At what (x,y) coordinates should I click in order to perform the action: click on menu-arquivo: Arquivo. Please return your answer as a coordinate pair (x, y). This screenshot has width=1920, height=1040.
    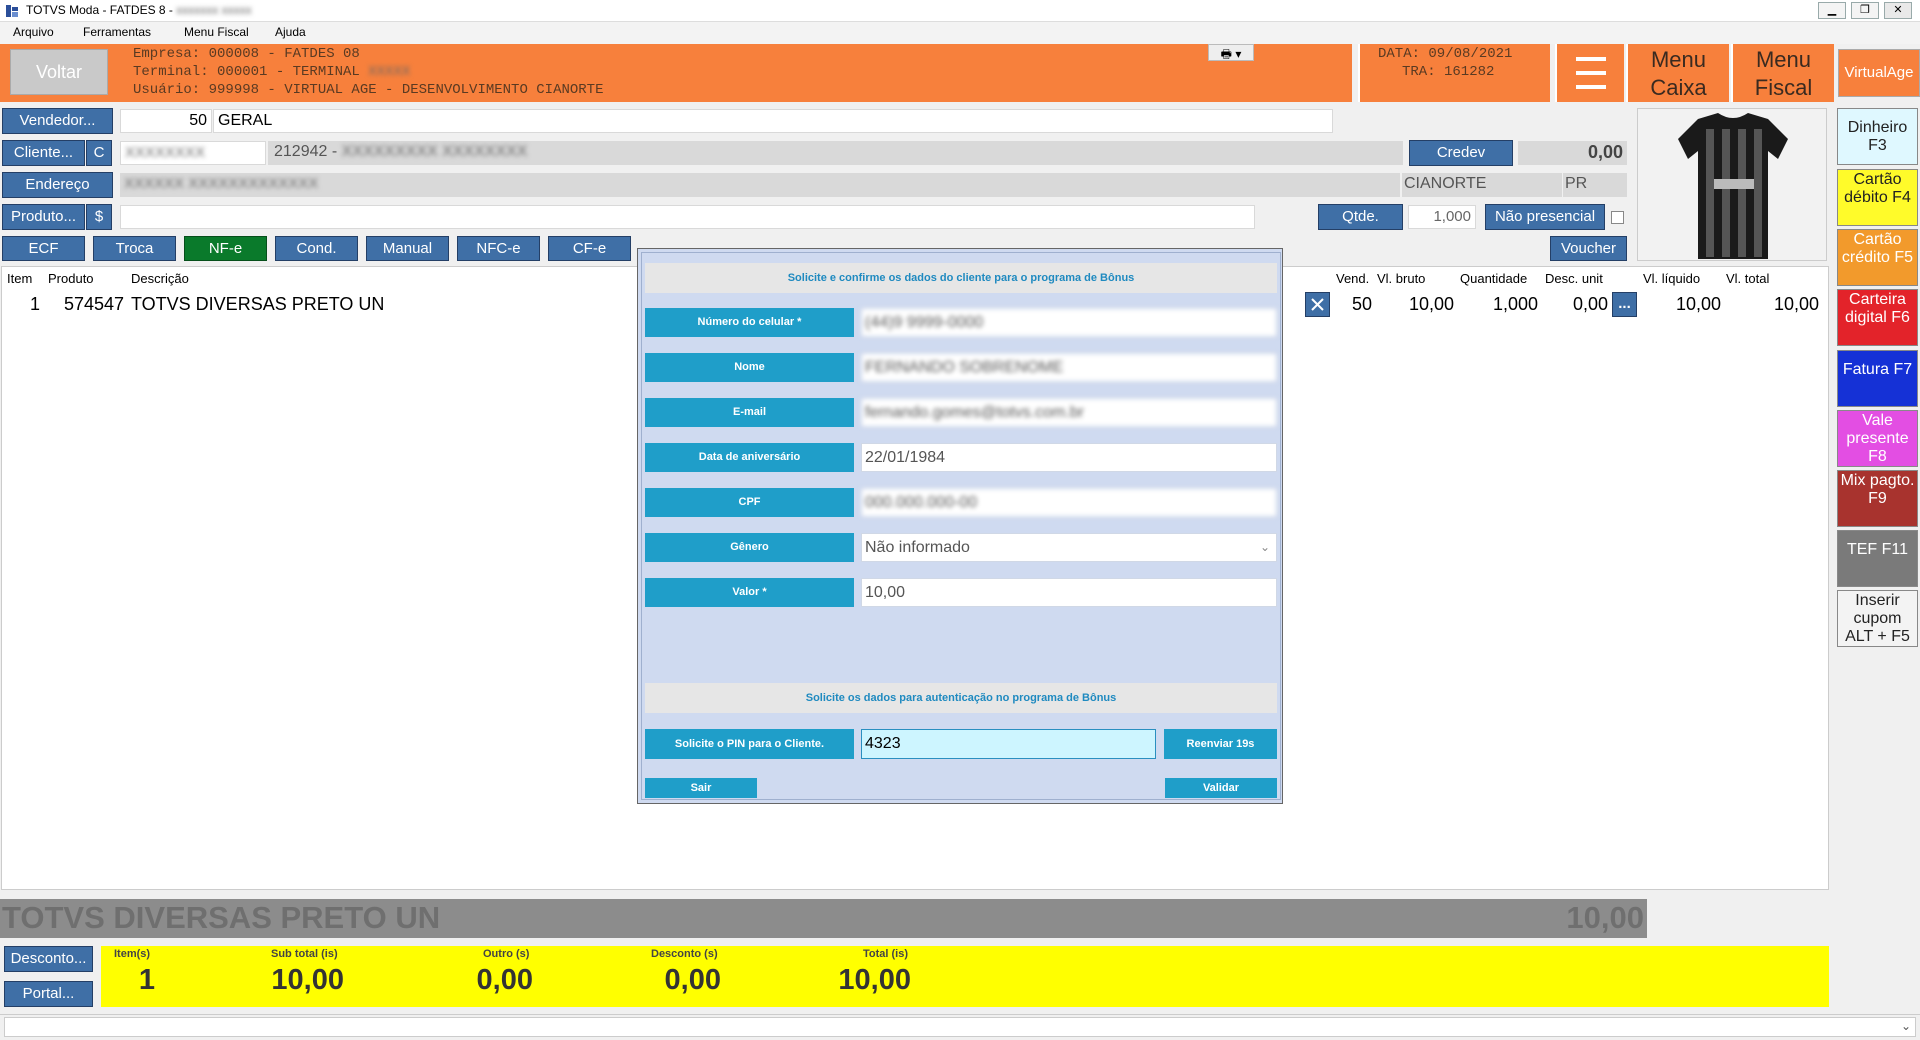
    Looking at the image, I should click on (33, 32).